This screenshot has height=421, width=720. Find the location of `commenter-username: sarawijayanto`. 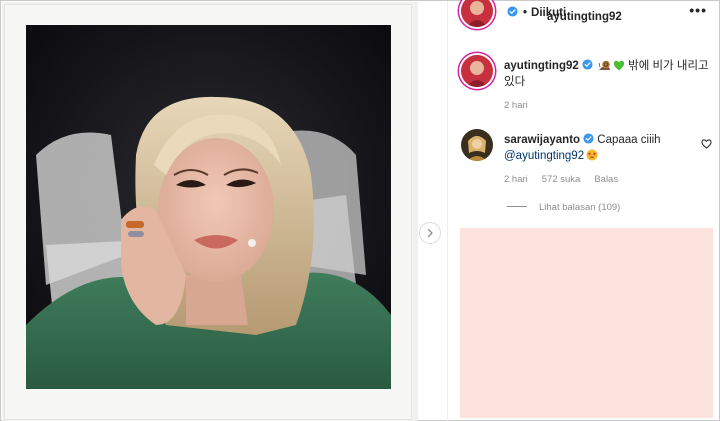

commenter-username: sarawijayanto is located at coordinates (542, 140).